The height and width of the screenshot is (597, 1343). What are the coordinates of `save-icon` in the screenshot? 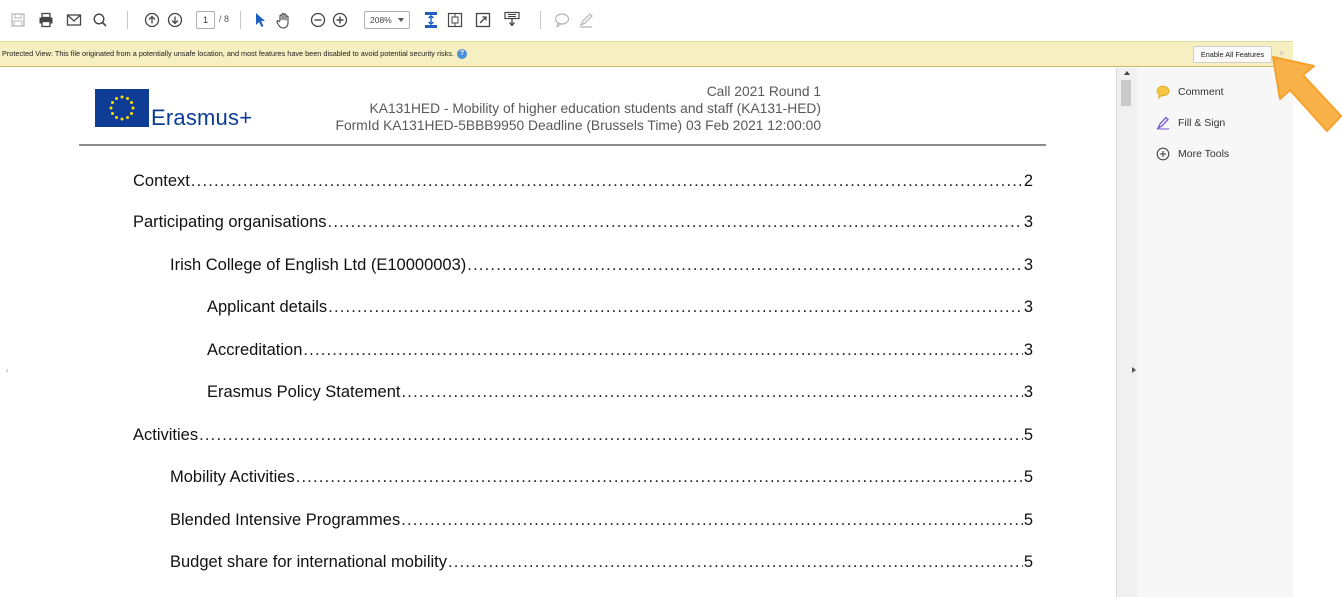 It's located at (18, 20).